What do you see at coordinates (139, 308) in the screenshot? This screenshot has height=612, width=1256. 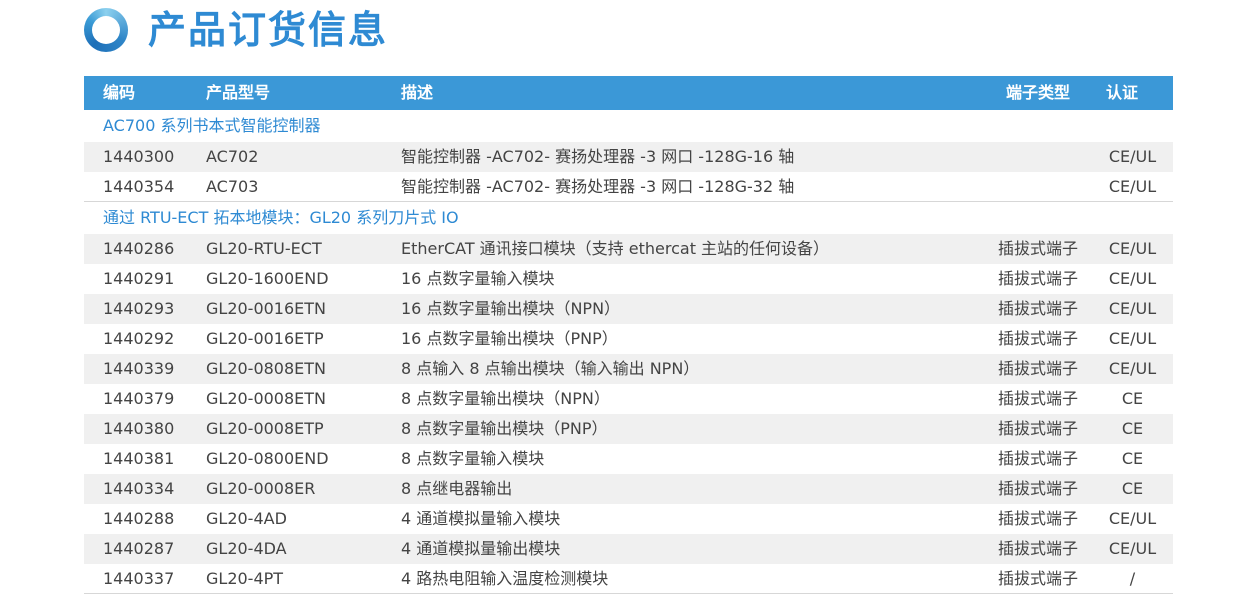 I see `cell-code: 1440293` at bounding box center [139, 308].